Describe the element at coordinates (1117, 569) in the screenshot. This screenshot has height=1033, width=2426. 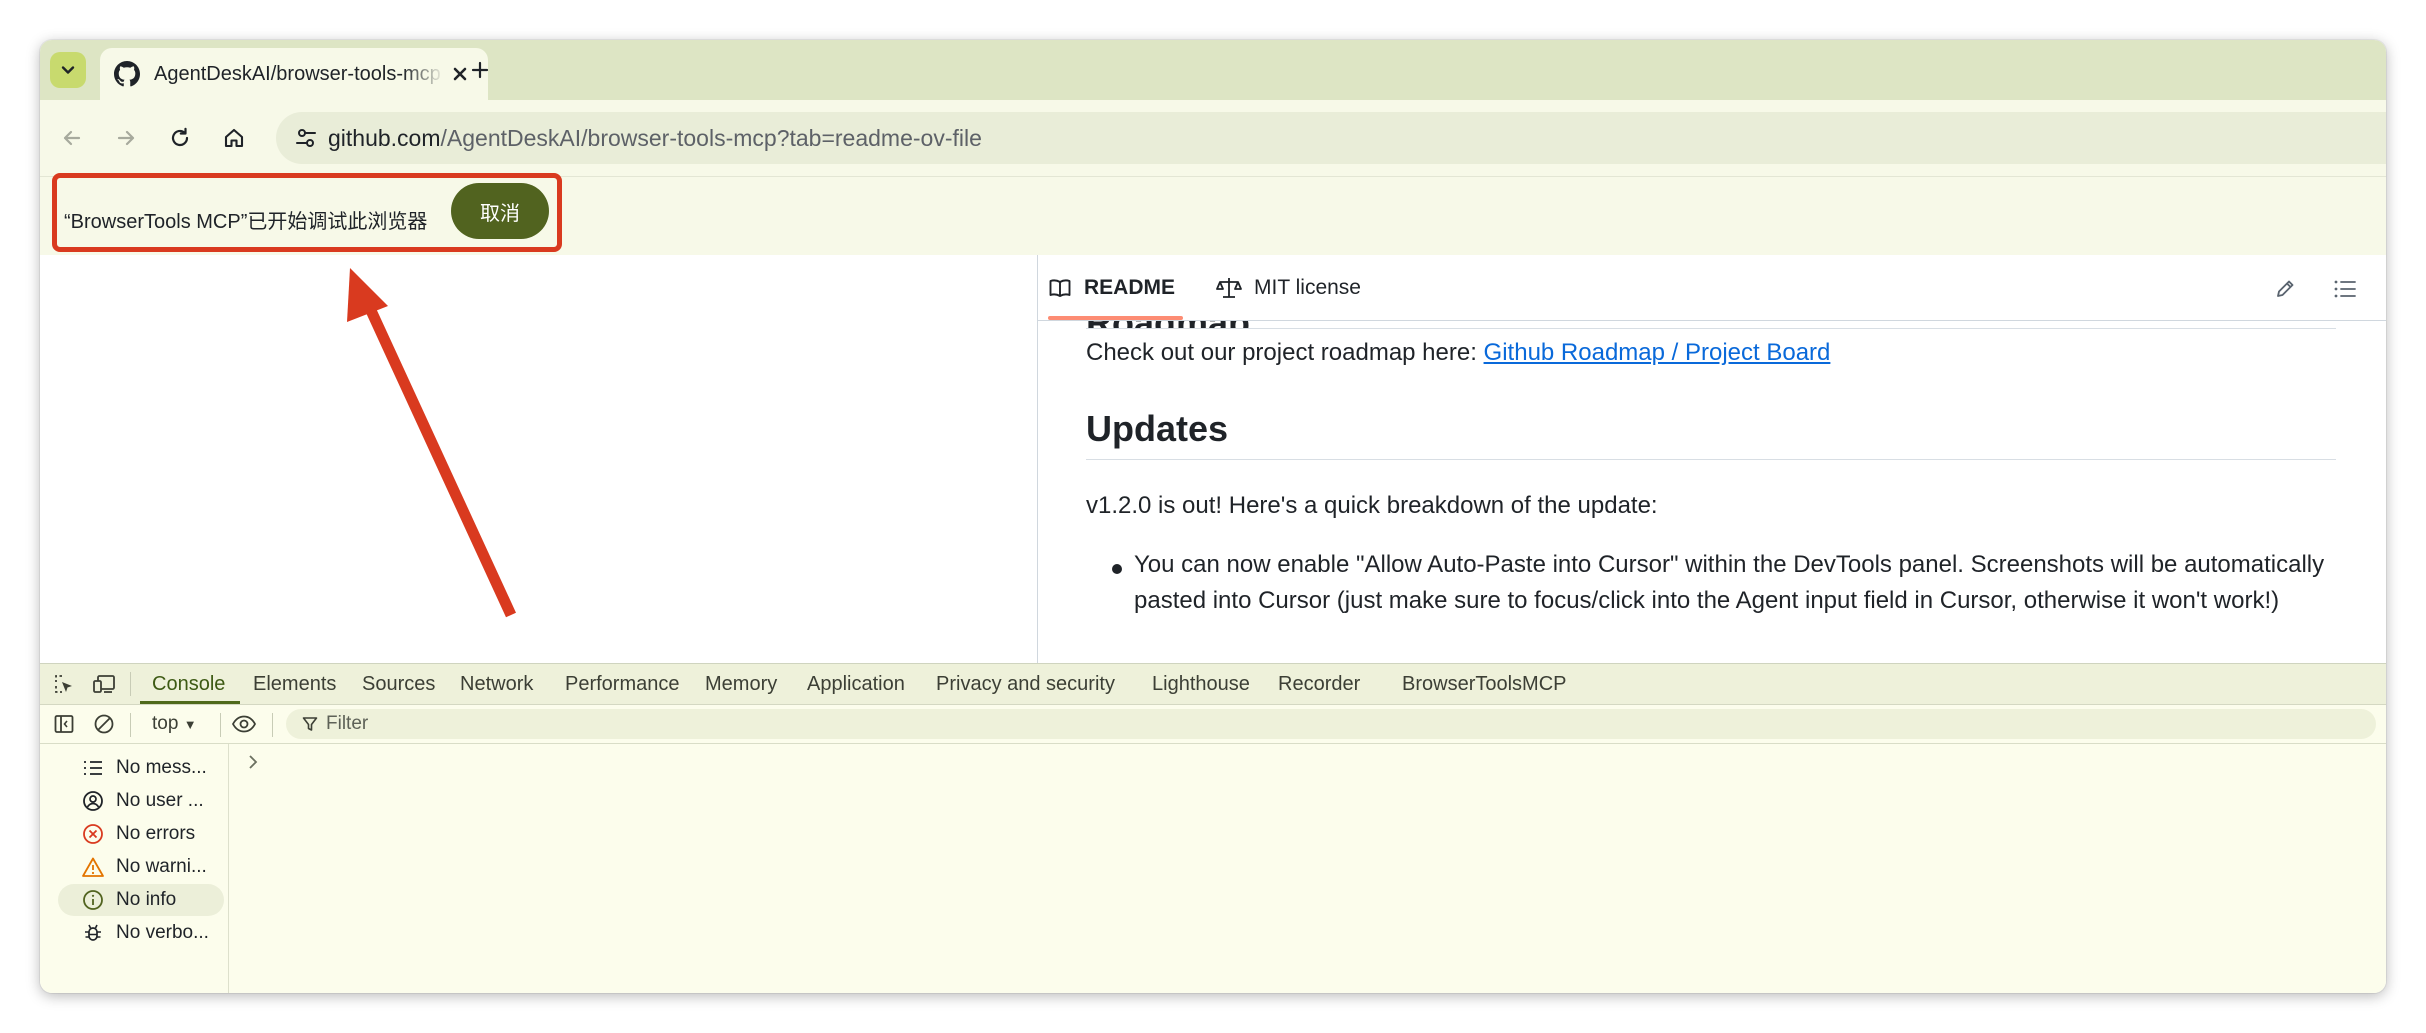
I see `list-bullet` at that location.